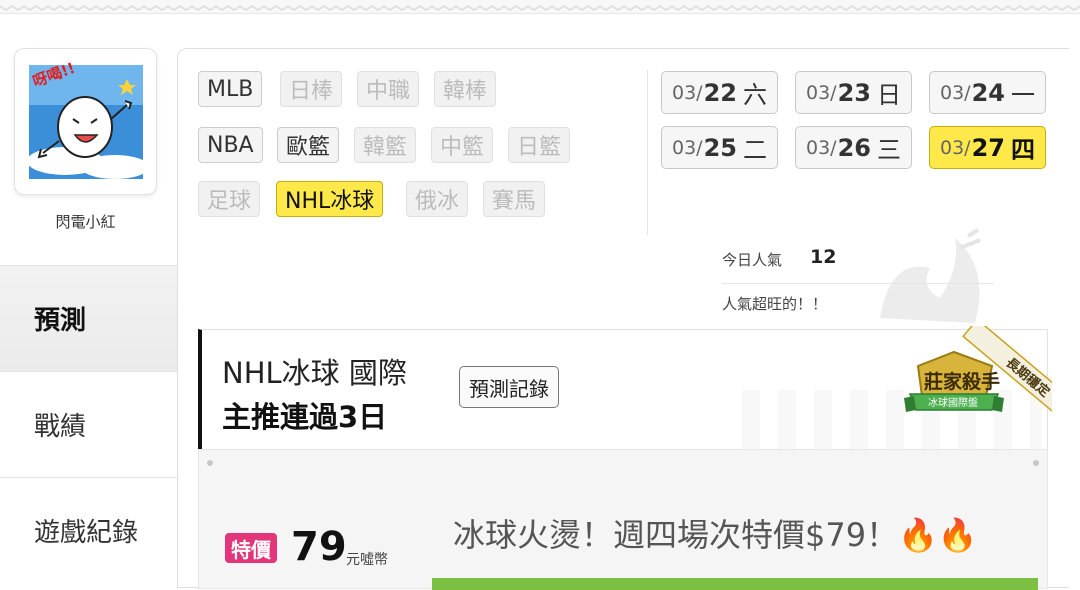 This screenshot has height=590, width=1080. I want to click on date-weekday: 二, so click(754, 150).